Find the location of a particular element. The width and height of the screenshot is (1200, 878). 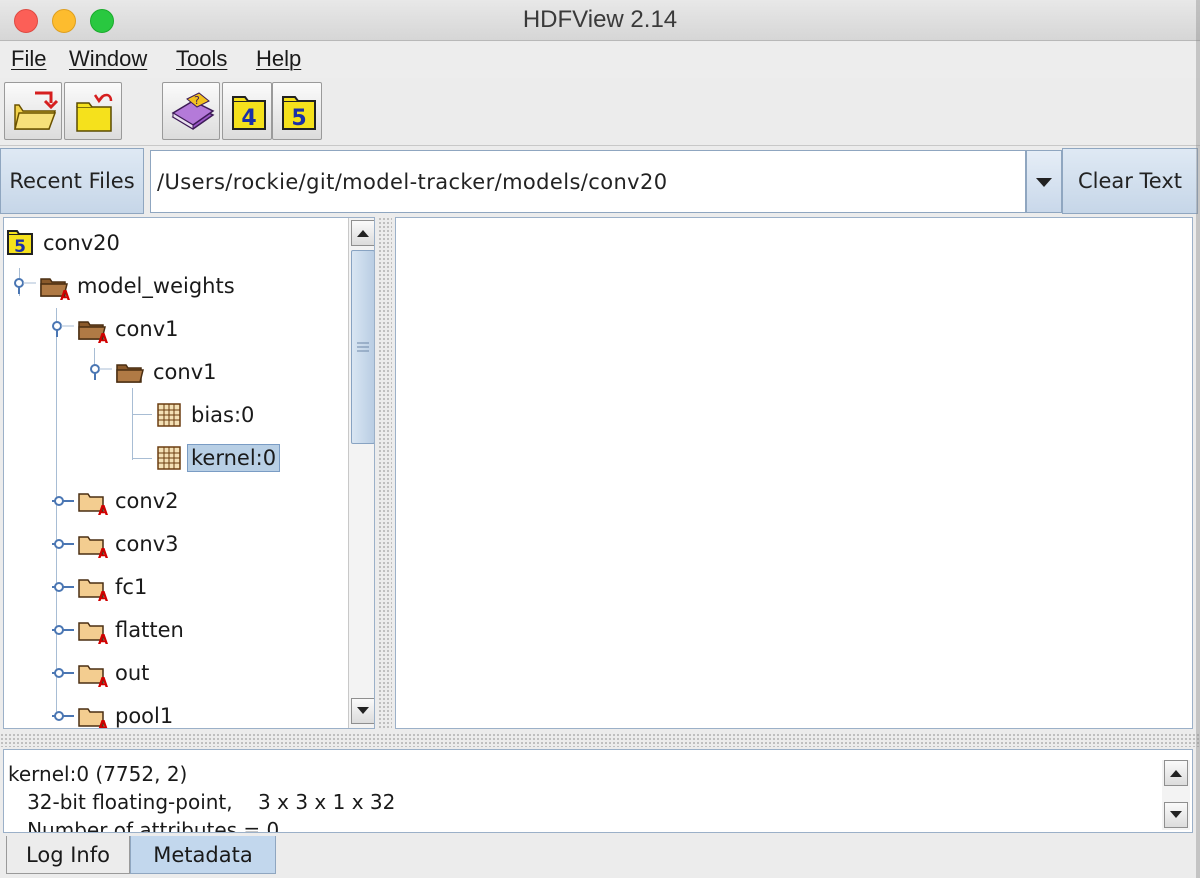

tree-label: bias:0 is located at coordinates (223, 415).